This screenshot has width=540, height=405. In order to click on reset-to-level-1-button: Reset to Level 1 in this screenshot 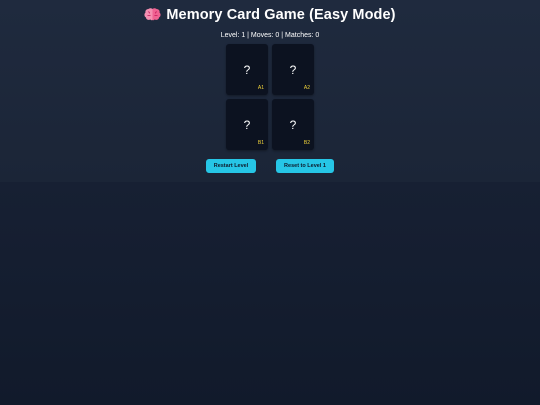, I will do `click(305, 166)`.